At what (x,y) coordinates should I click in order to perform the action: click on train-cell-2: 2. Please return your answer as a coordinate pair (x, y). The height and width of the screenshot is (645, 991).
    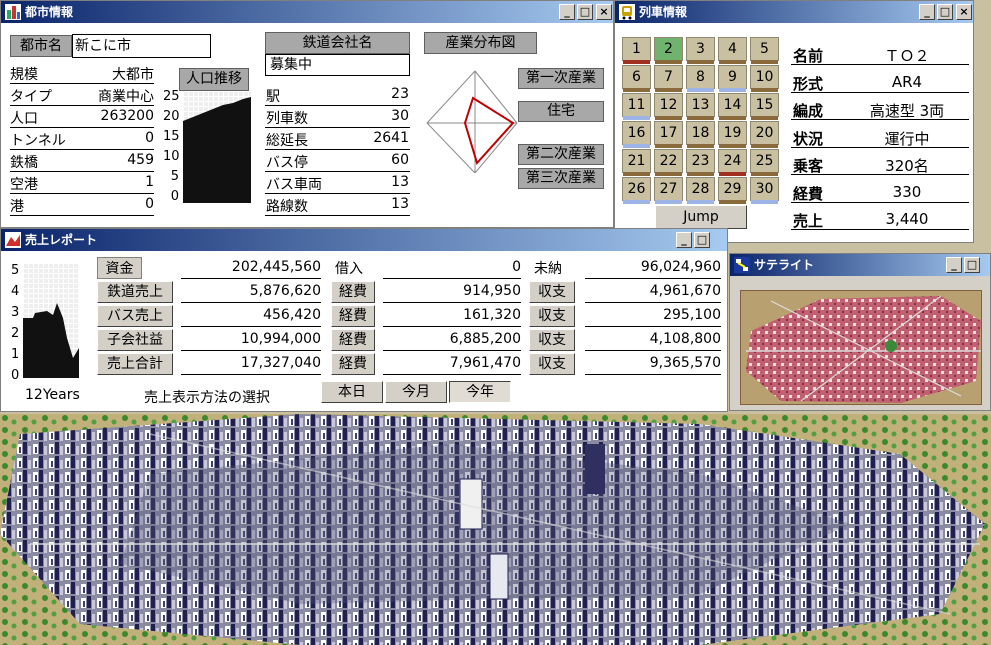
    Looking at the image, I should click on (668, 50).